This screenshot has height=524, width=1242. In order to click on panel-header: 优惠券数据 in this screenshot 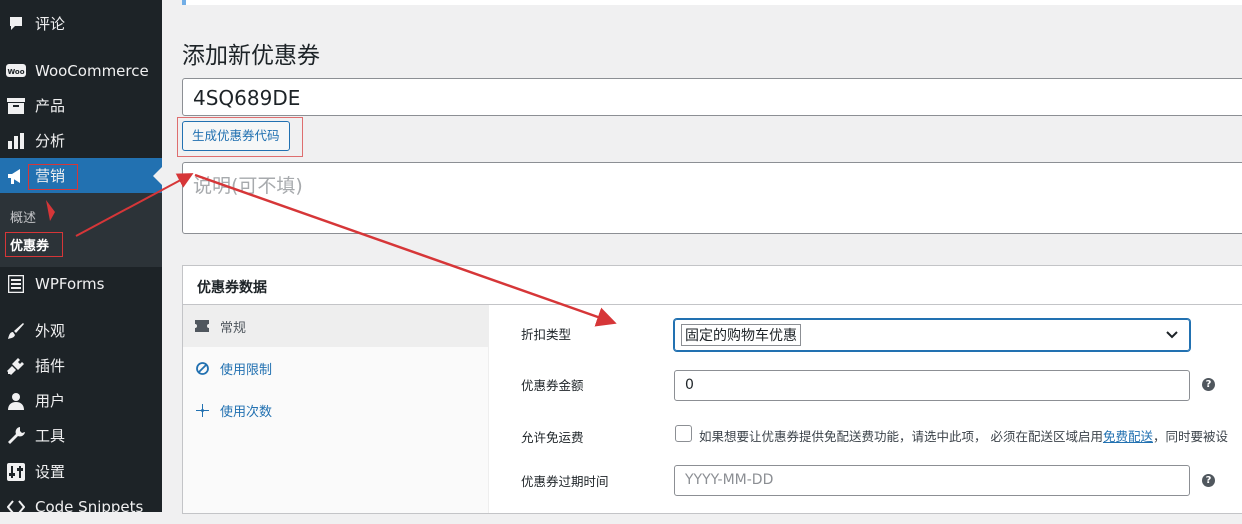, I will do `click(712, 285)`.